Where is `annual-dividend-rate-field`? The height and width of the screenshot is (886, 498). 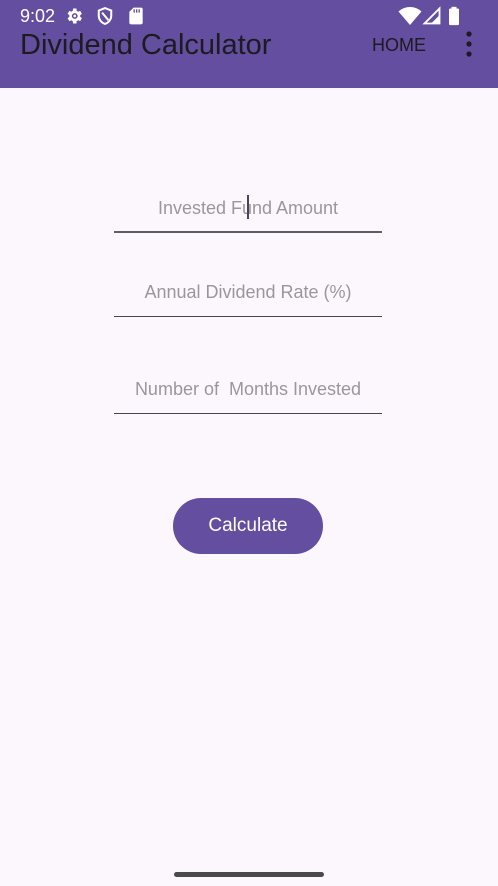 annual-dividend-rate-field is located at coordinates (248, 292).